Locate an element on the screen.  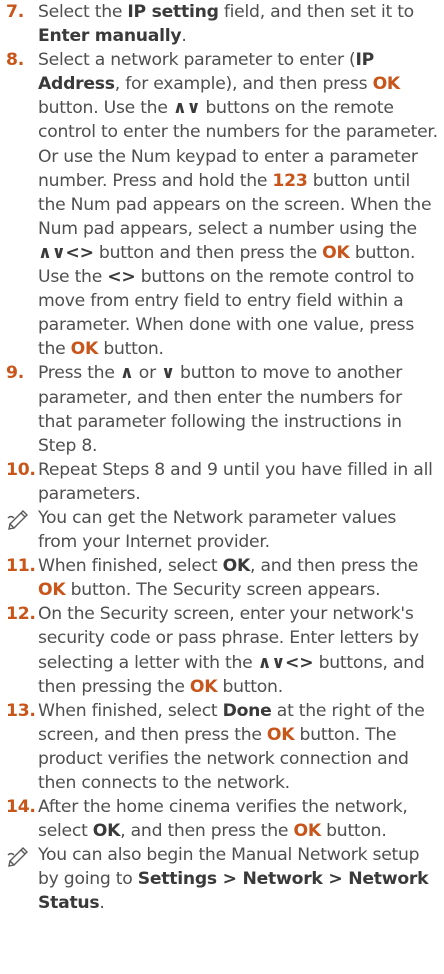
step-text: , for example), and then press is located at coordinates (243, 84).